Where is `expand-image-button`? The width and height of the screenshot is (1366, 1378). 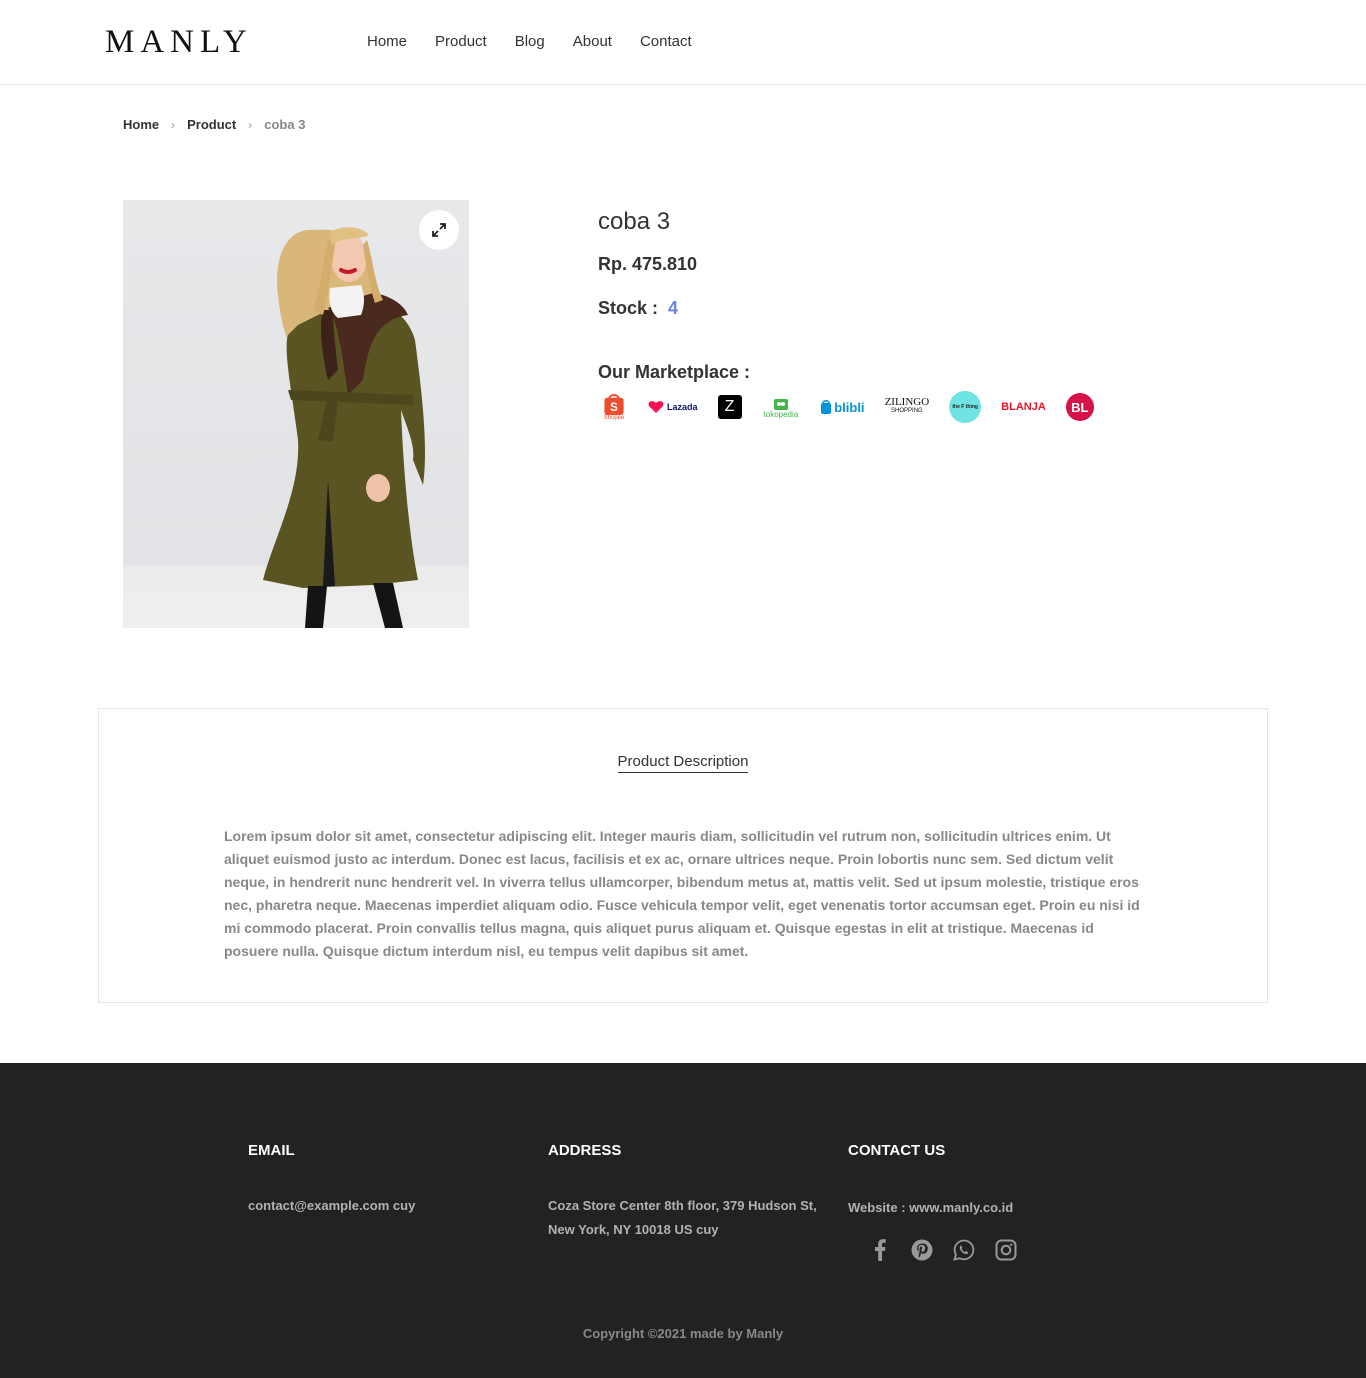
expand-image-button is located at coordinates (439, 230).